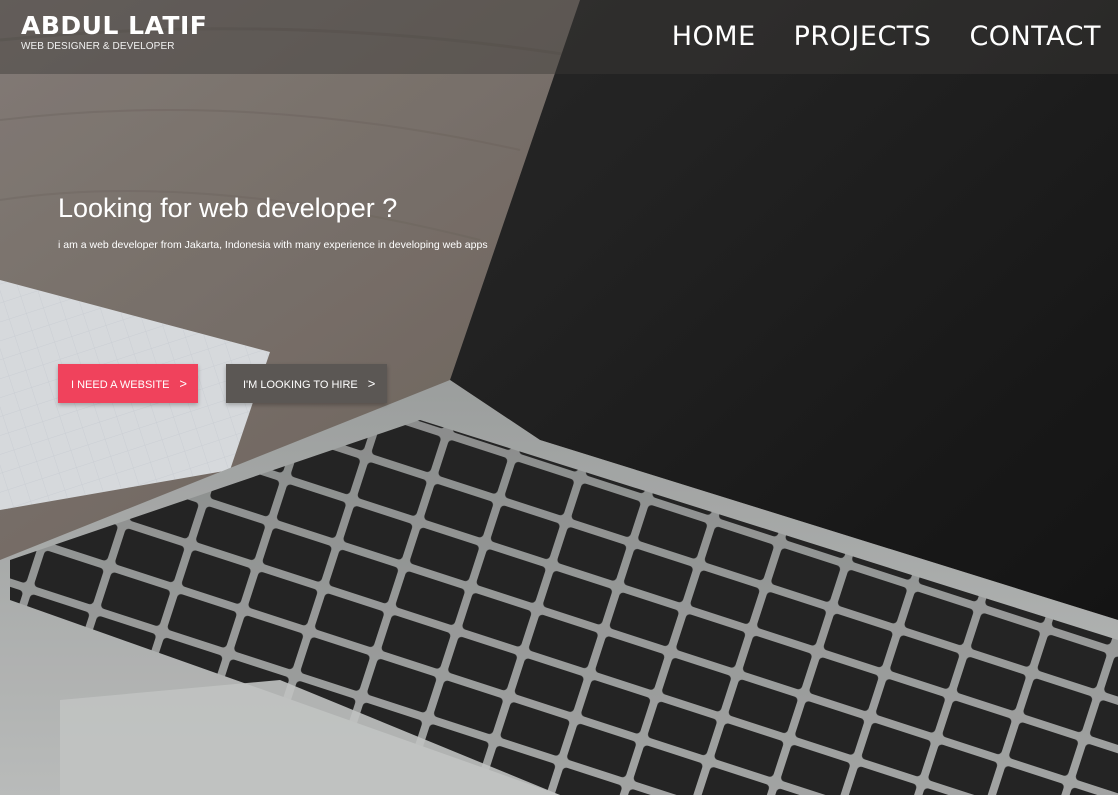  I want to click on nav-home: HOME, so click(714, 37).